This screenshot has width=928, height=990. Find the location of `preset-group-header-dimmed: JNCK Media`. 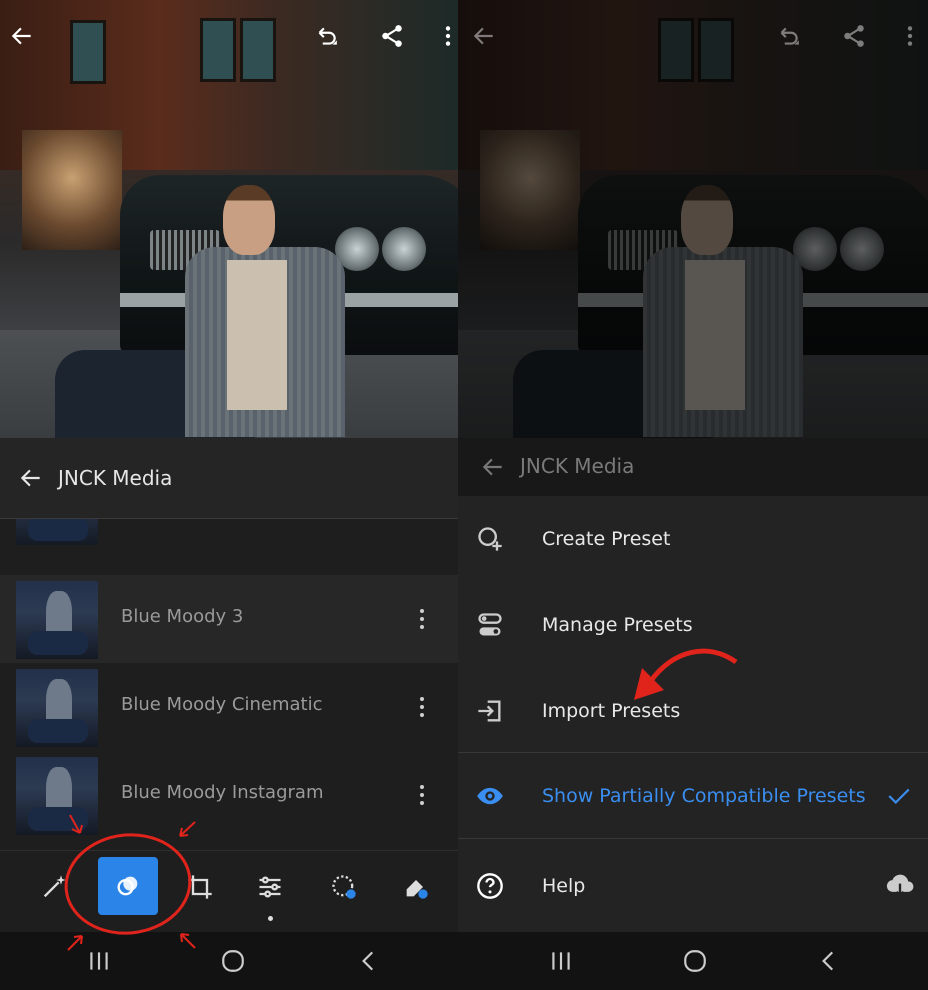

preset-group-header-dimmed: JNCK Media is located at coordinates (693, 467).